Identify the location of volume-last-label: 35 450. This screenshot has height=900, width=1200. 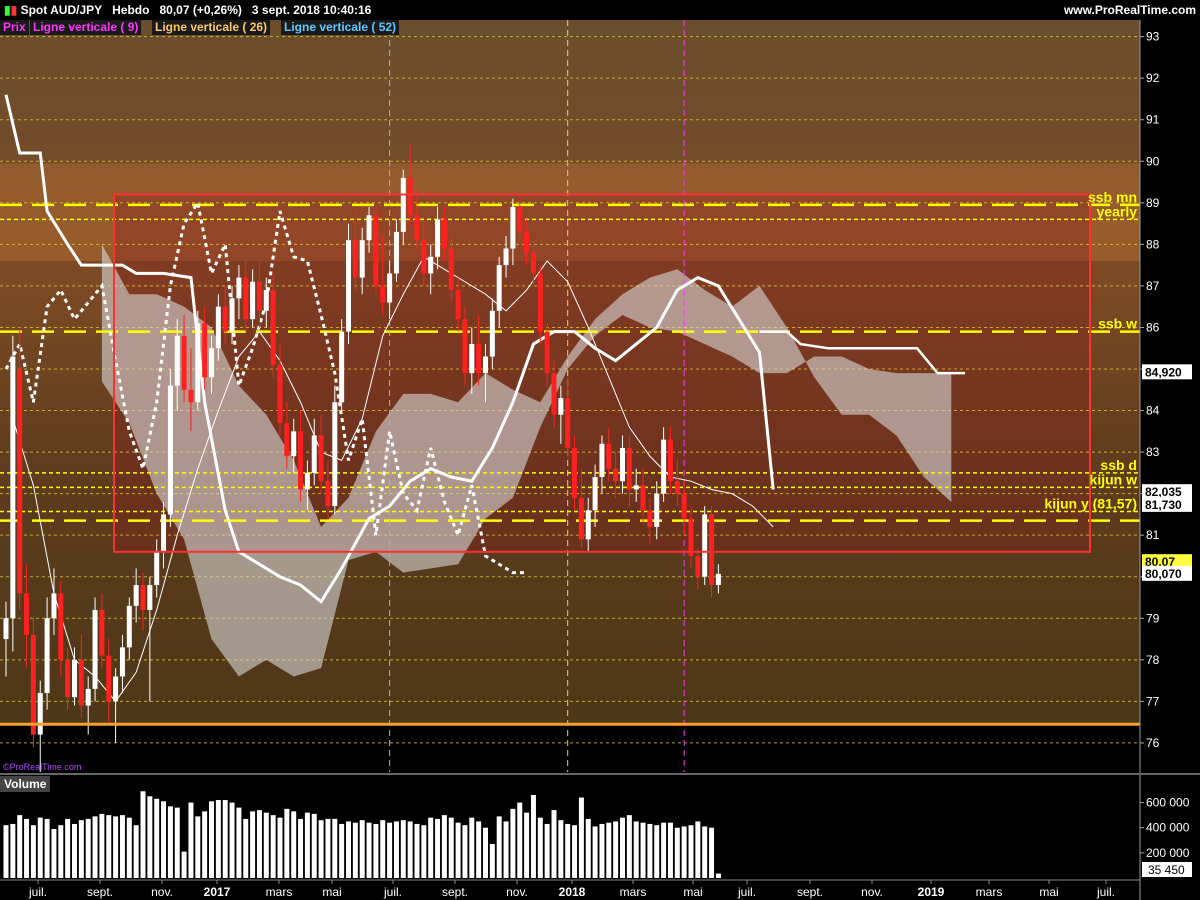
(1166, 870).